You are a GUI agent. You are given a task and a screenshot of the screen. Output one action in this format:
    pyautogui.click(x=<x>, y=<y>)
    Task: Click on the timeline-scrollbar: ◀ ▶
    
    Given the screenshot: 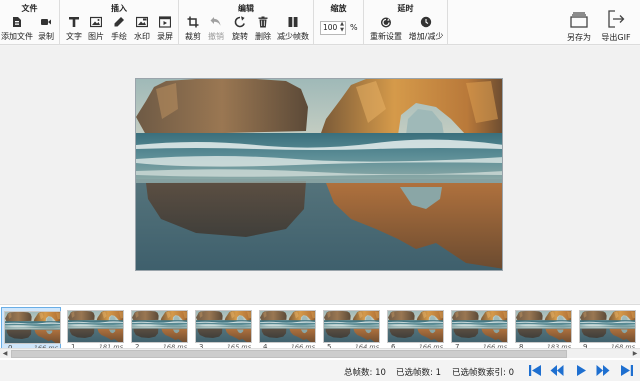 What is the action you would take?
    pyautogui.click(x=320, y=353)
    